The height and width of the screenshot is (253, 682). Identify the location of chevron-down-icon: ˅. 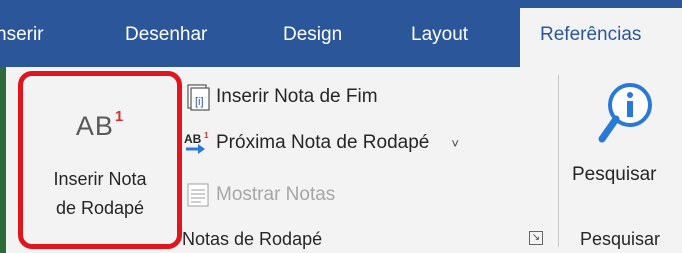
(455, 143).